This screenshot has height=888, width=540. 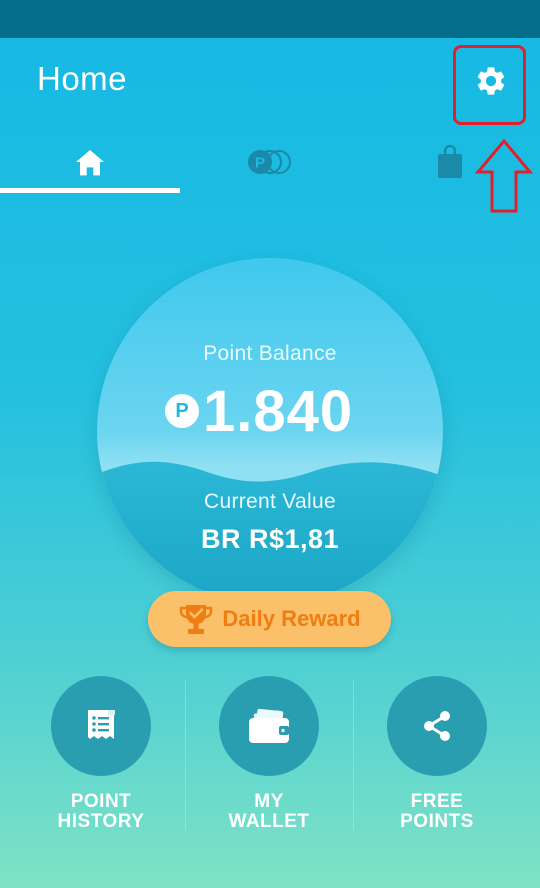 I want to click on wallet-icon, so click(x=269, y=725).